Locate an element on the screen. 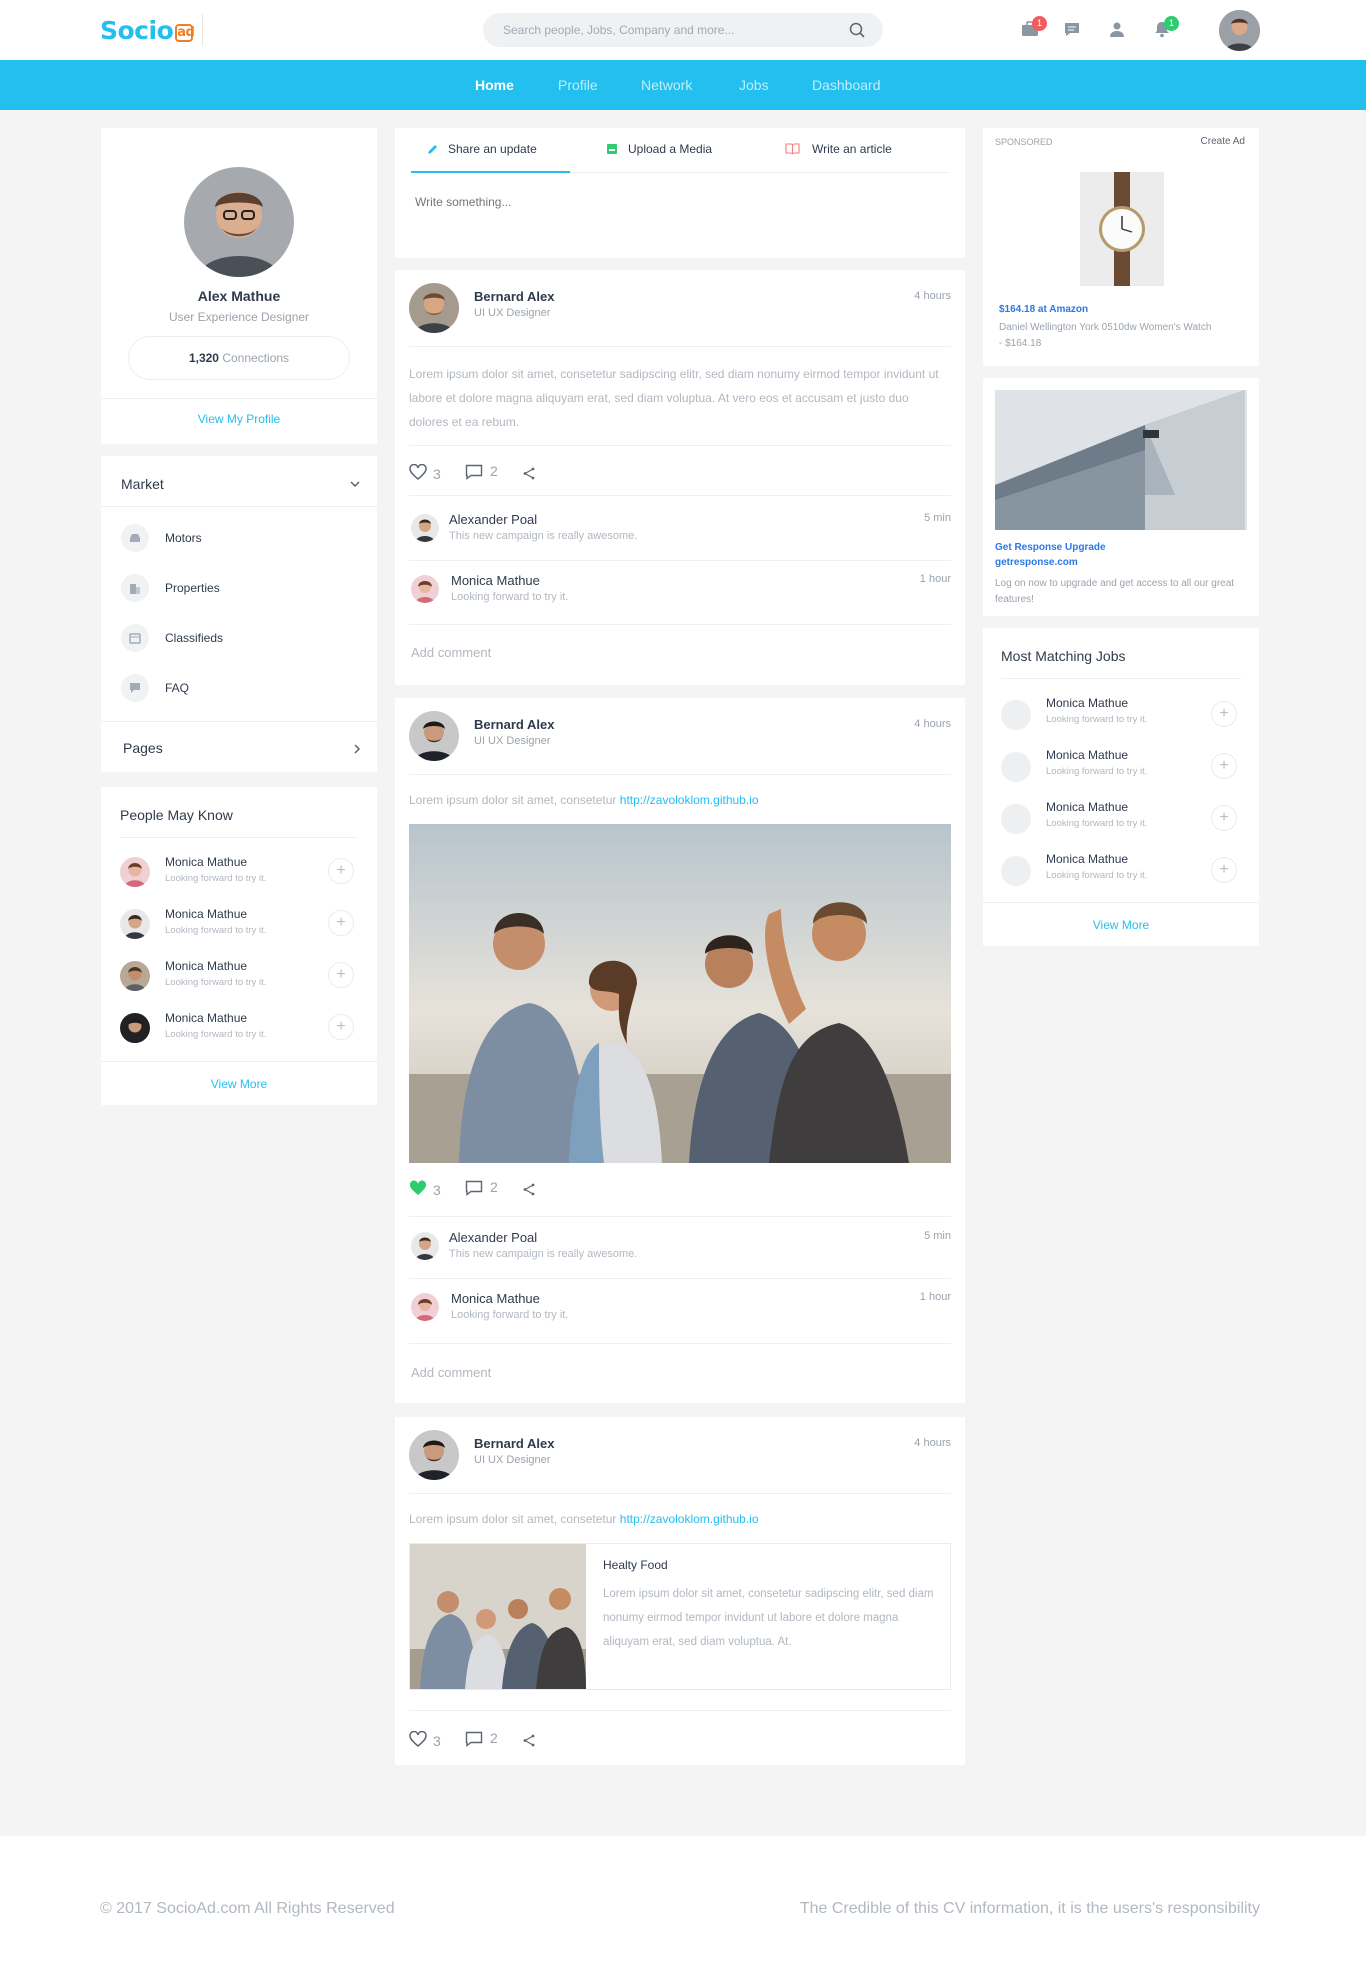 The image size is (1366, 1984). create-ad-link: Create Ad is located at coordinates (1223, 141).